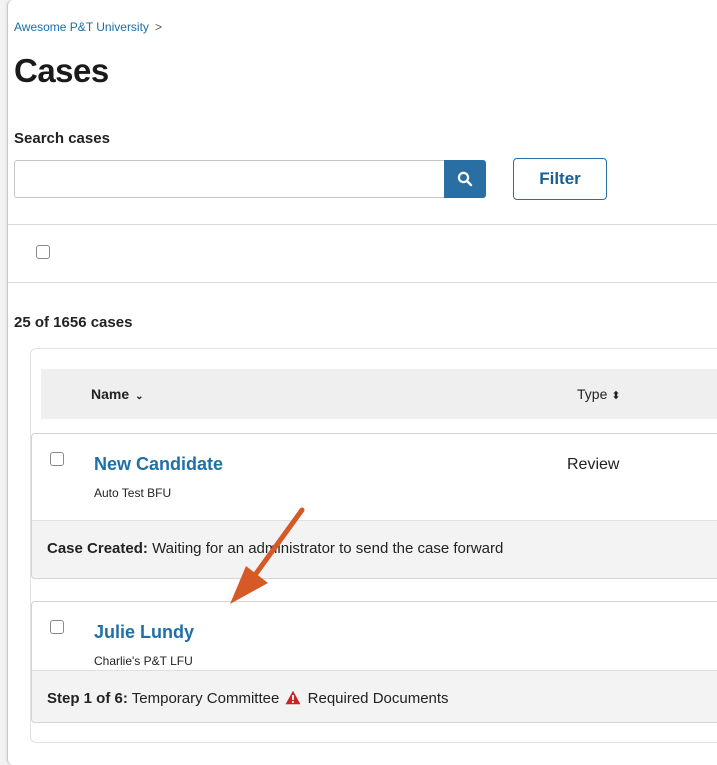 This screenshot has width=717, height=765. I want to click on breadcrumb: Awesome P&T University >, so click(88, 27).